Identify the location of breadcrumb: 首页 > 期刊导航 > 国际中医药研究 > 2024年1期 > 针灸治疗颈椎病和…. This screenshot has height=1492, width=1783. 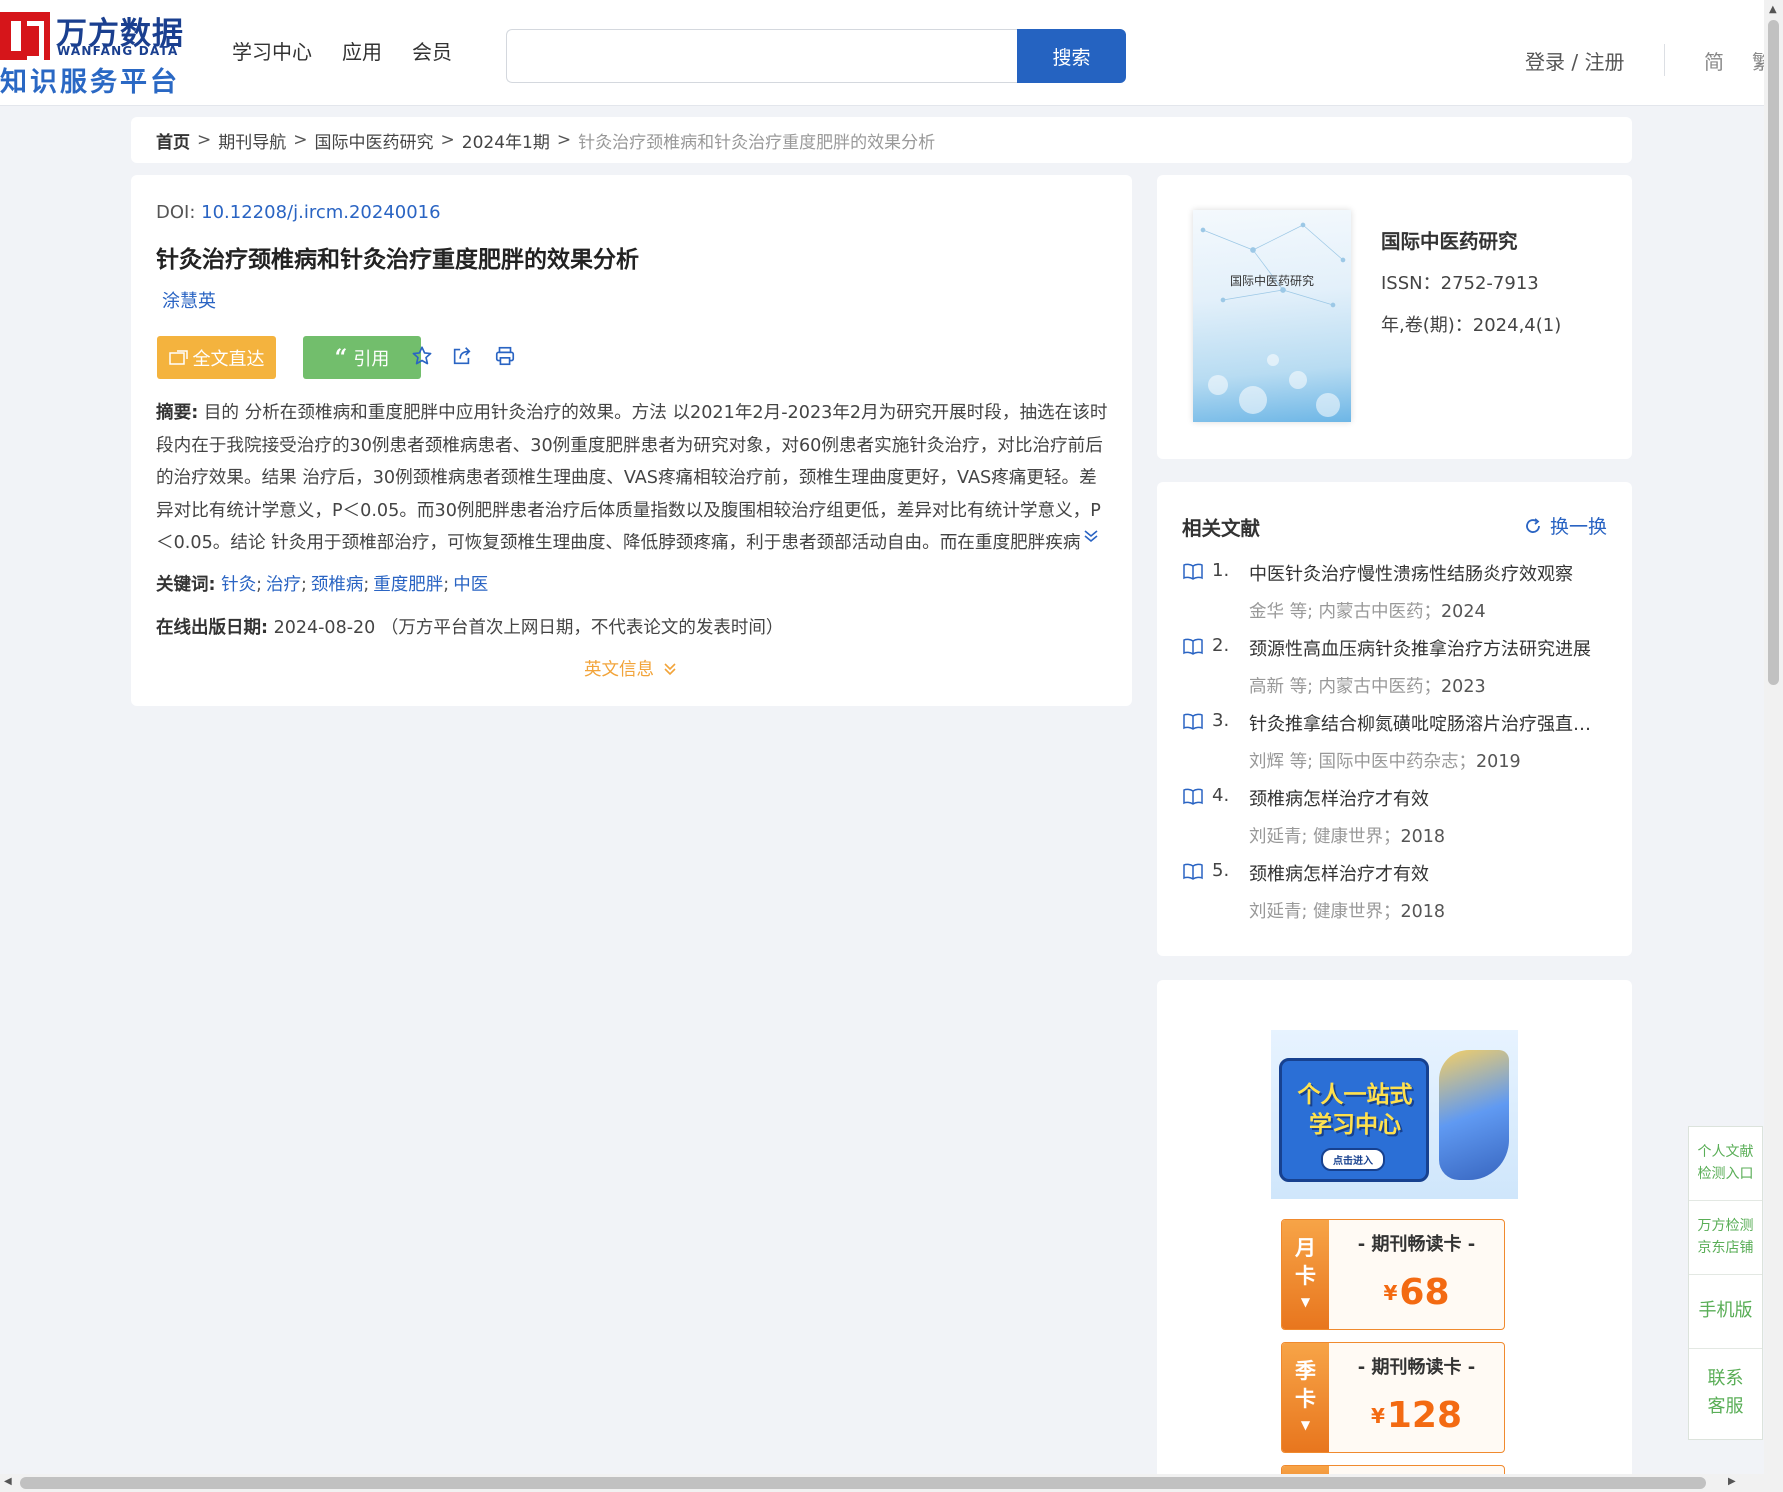
(881, 140).